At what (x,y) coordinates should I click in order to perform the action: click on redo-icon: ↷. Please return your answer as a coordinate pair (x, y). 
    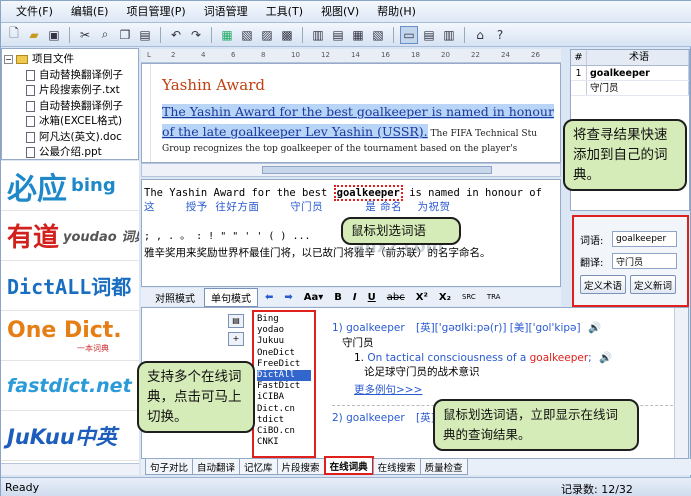
    Looking at the image, I should click on (196, 35).